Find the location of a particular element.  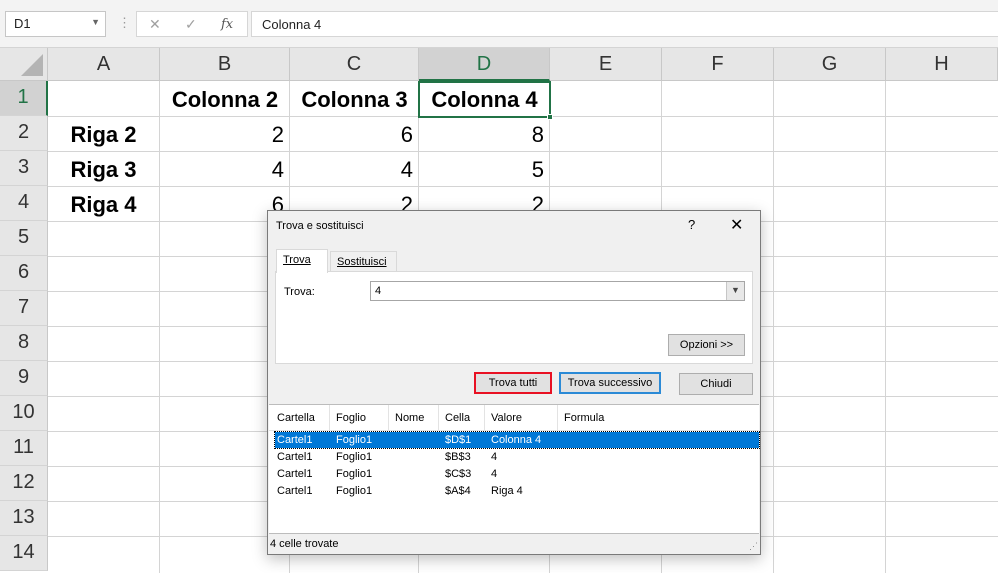

cell-a2: Riga 2 is located at coordinates (103, 135).